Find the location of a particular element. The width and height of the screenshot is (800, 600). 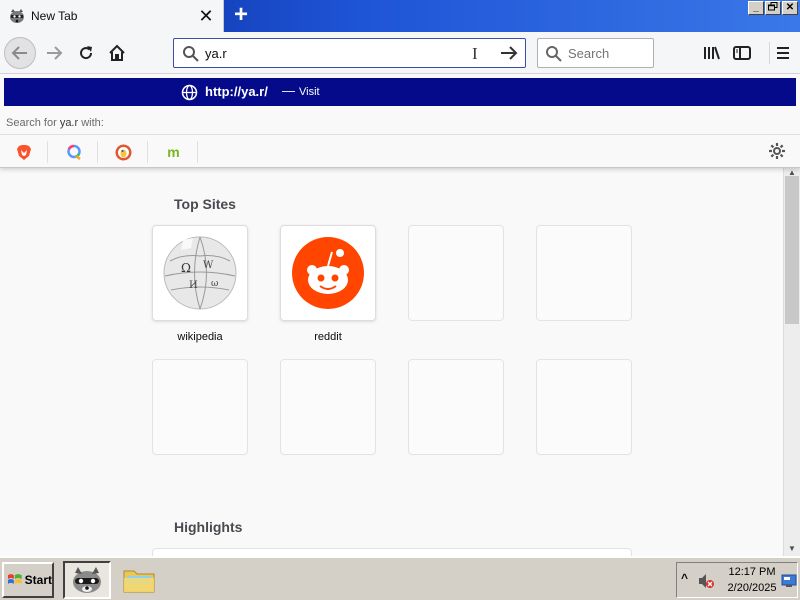

engine-qwant-button is located at coordinates (74, 152).